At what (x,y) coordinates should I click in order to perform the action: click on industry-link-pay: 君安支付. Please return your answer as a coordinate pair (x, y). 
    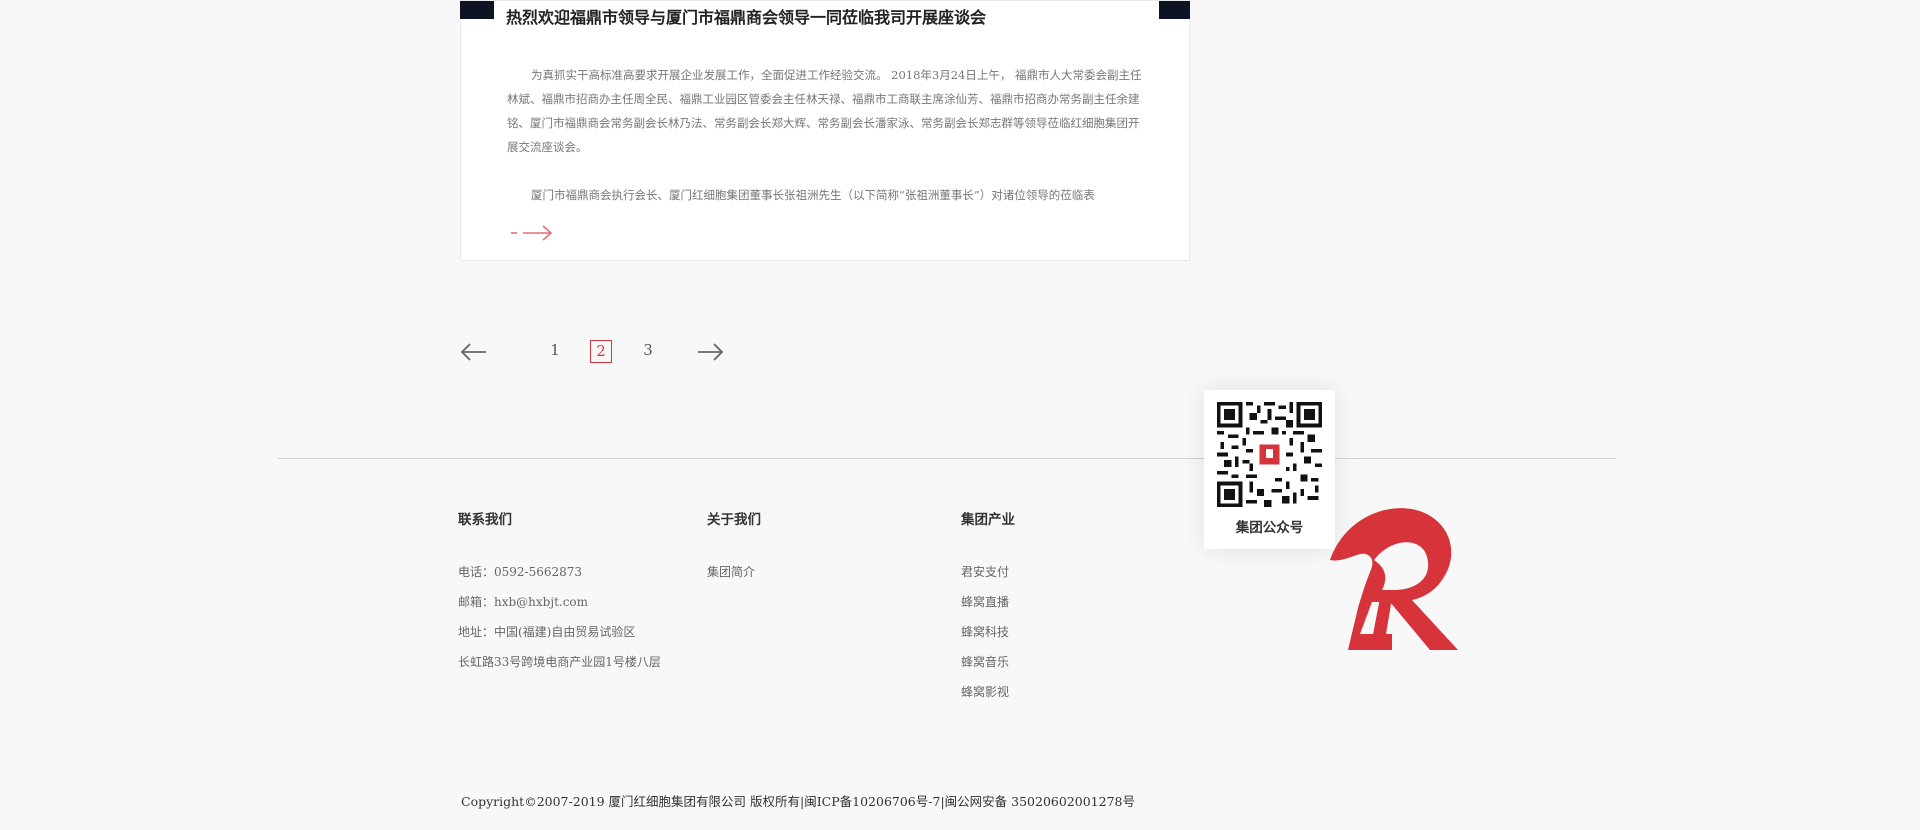
    Looking at the image, I should click on (988, 572).